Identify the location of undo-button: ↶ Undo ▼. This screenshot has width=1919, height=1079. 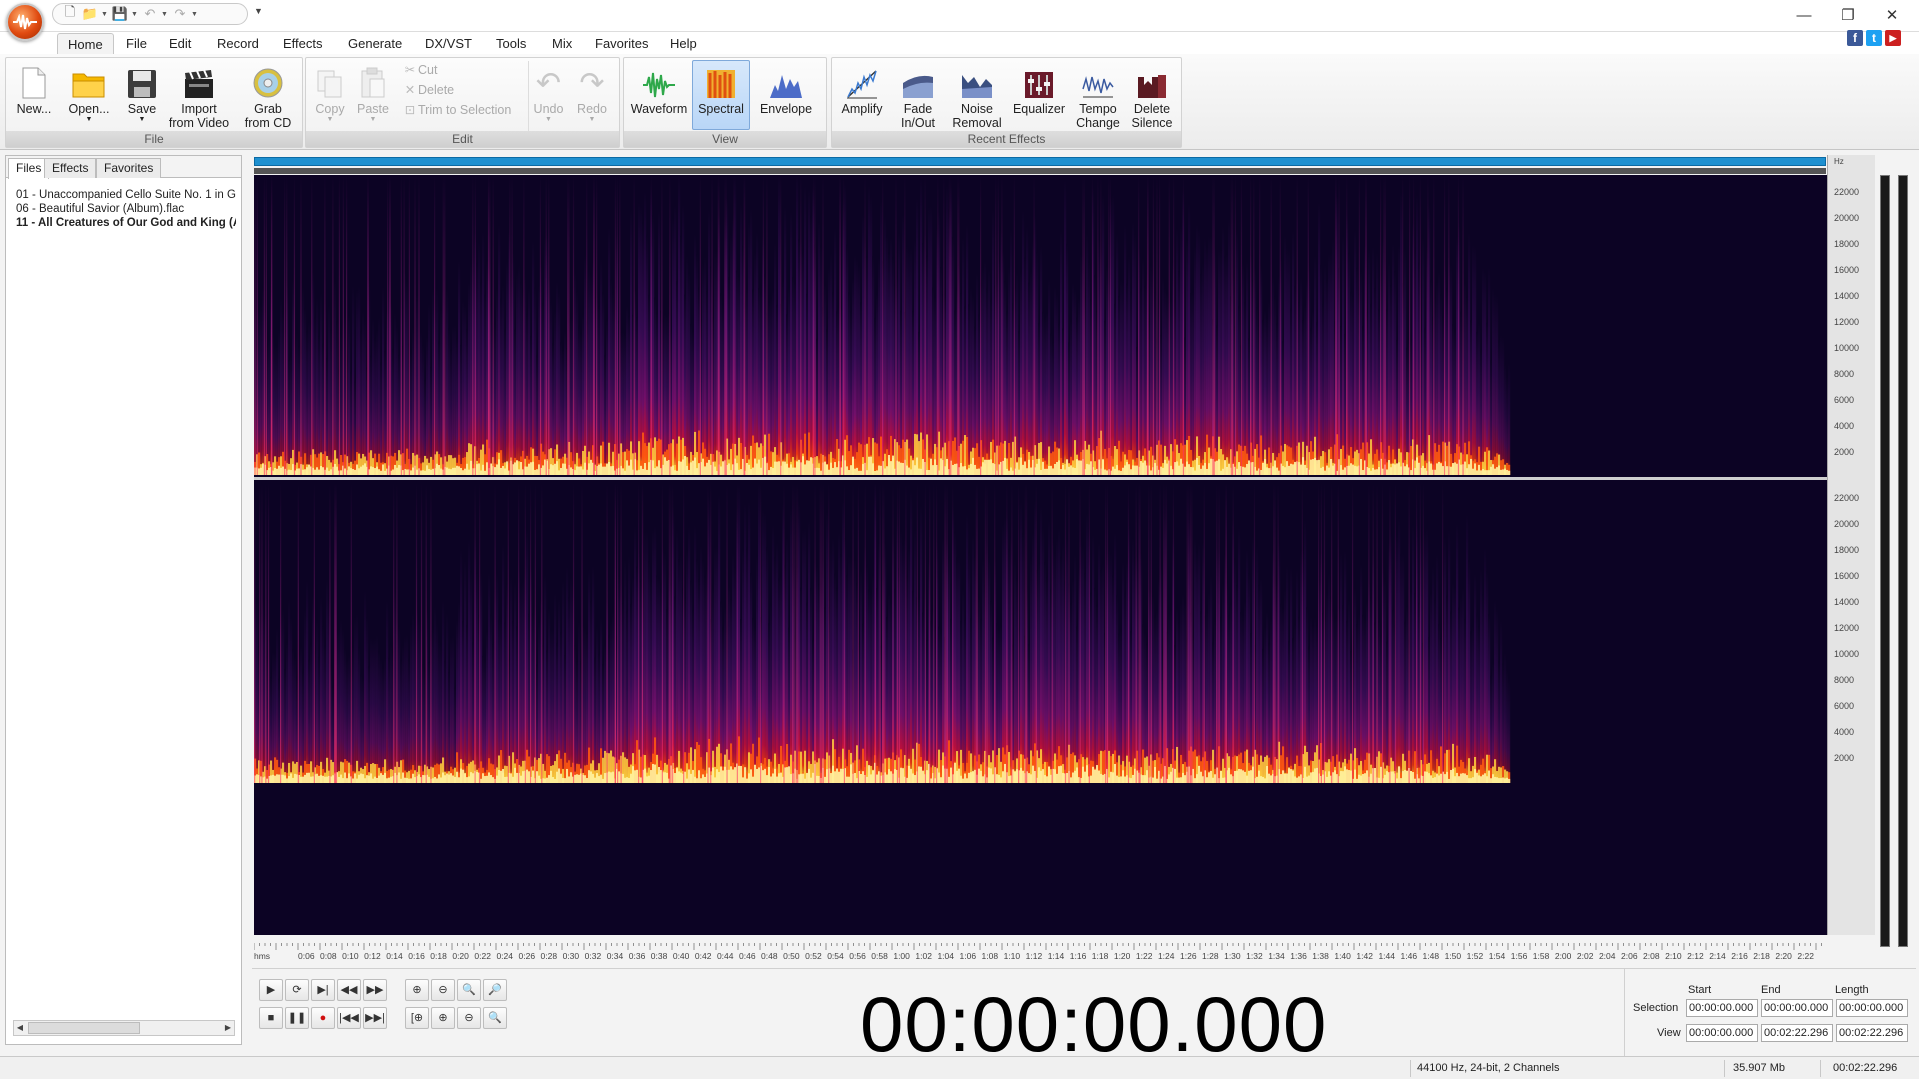
(548, 96).